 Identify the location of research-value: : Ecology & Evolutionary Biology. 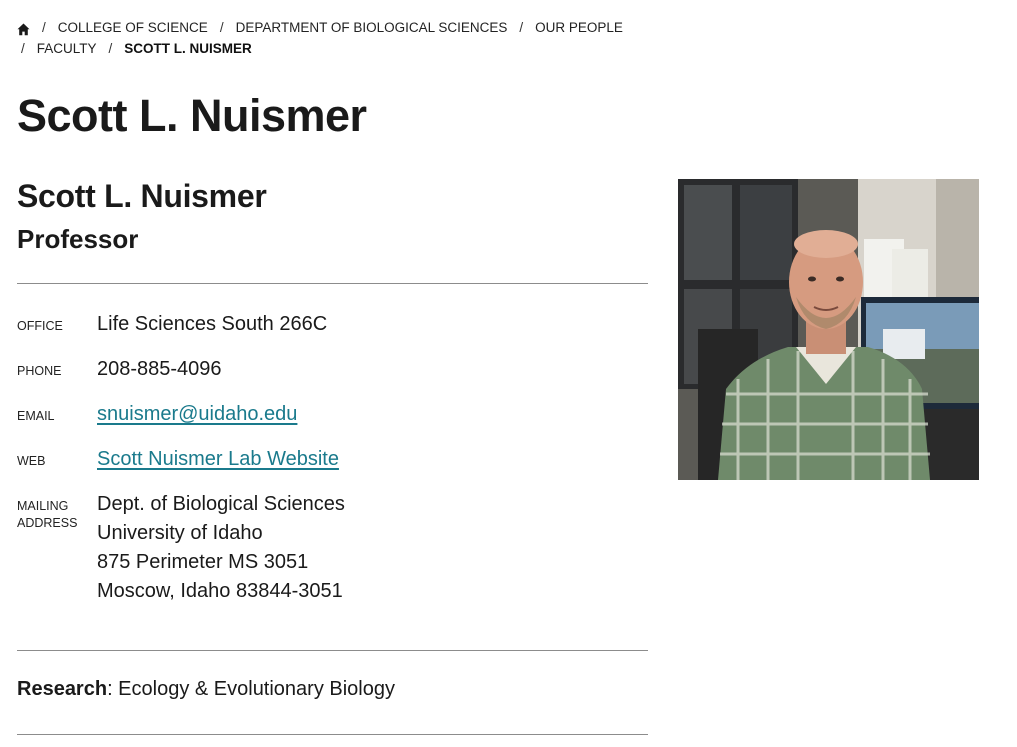
(251, 689).